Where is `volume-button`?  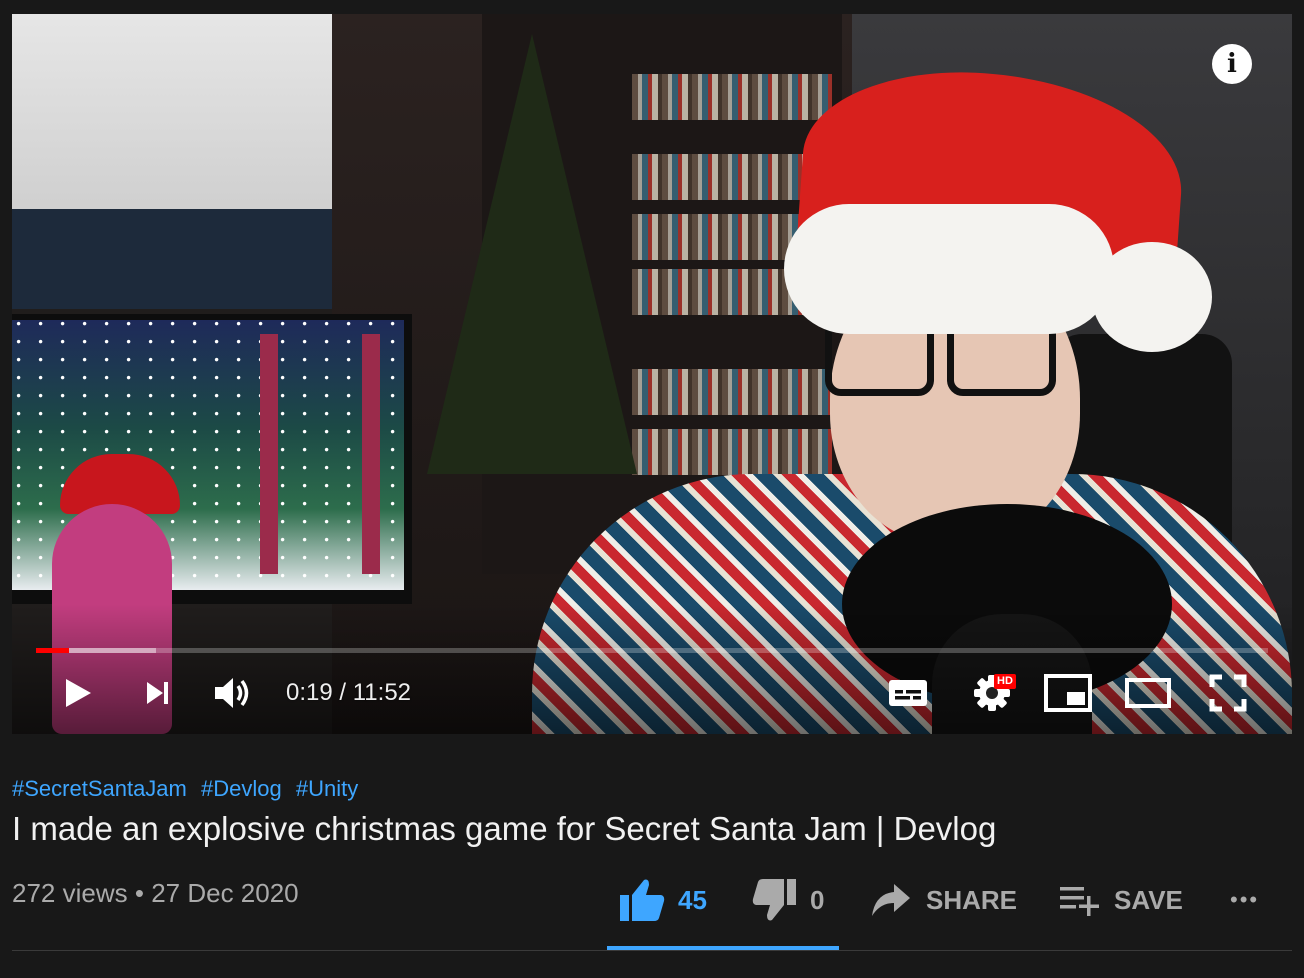
volume-button is located at coordinates (233, 693).